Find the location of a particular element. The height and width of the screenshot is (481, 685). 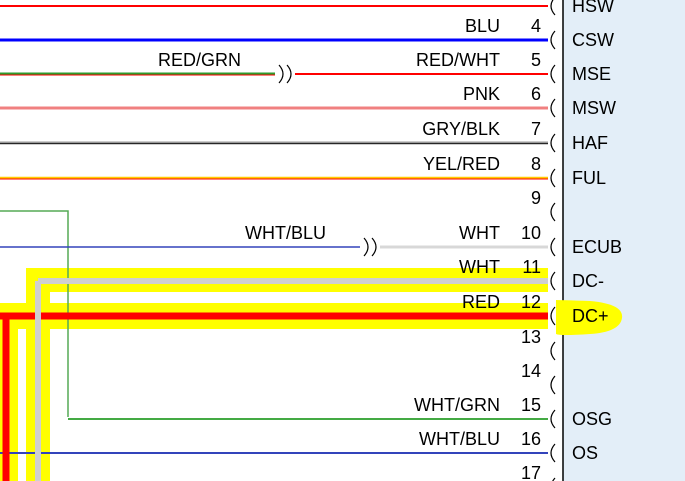

pin-number: 6 is located at coordinates (536, 94).